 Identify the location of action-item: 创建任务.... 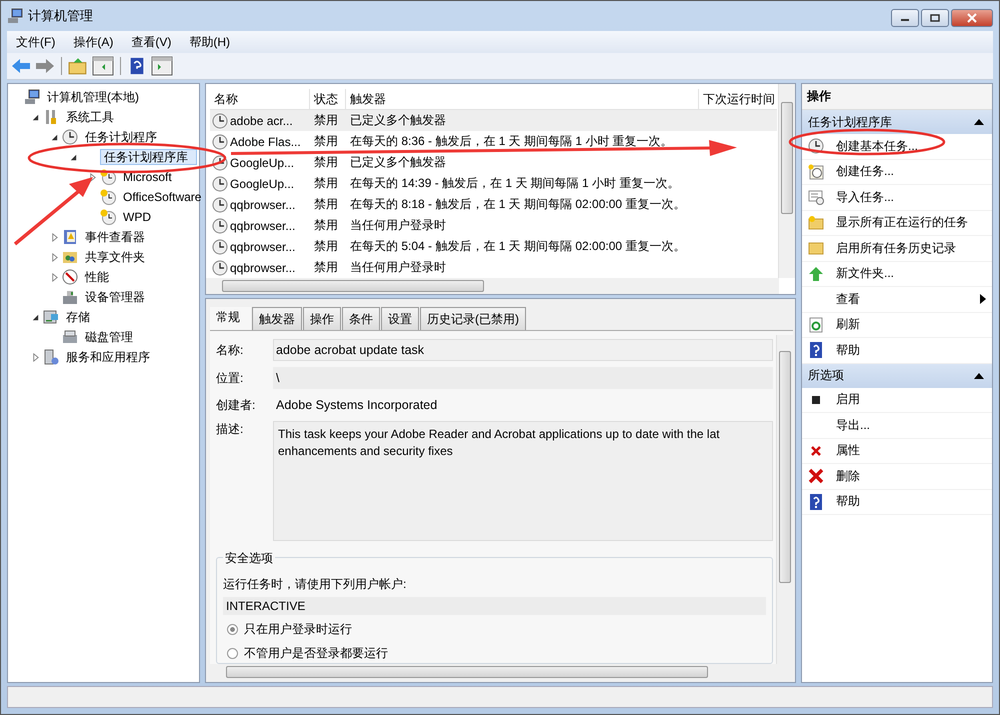
(865, 171).